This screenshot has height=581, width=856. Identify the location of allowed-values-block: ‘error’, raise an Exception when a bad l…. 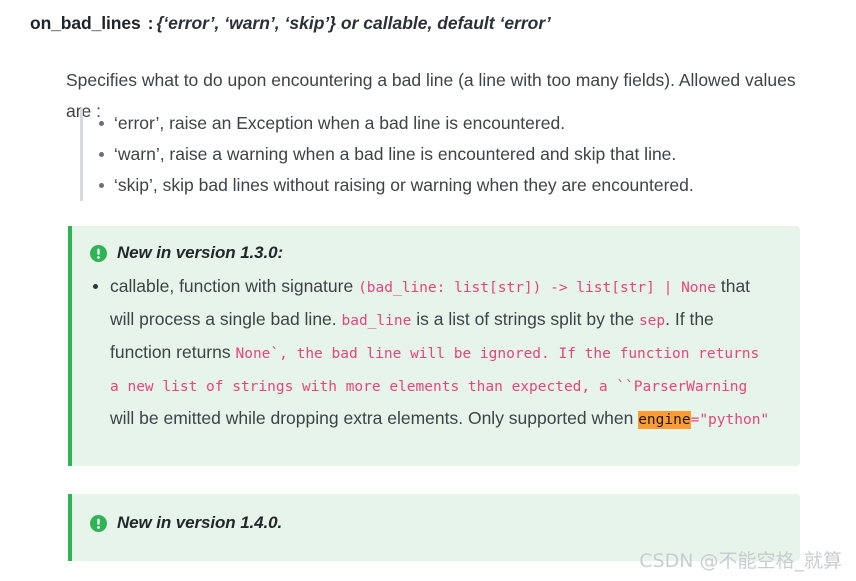
(441, 154).